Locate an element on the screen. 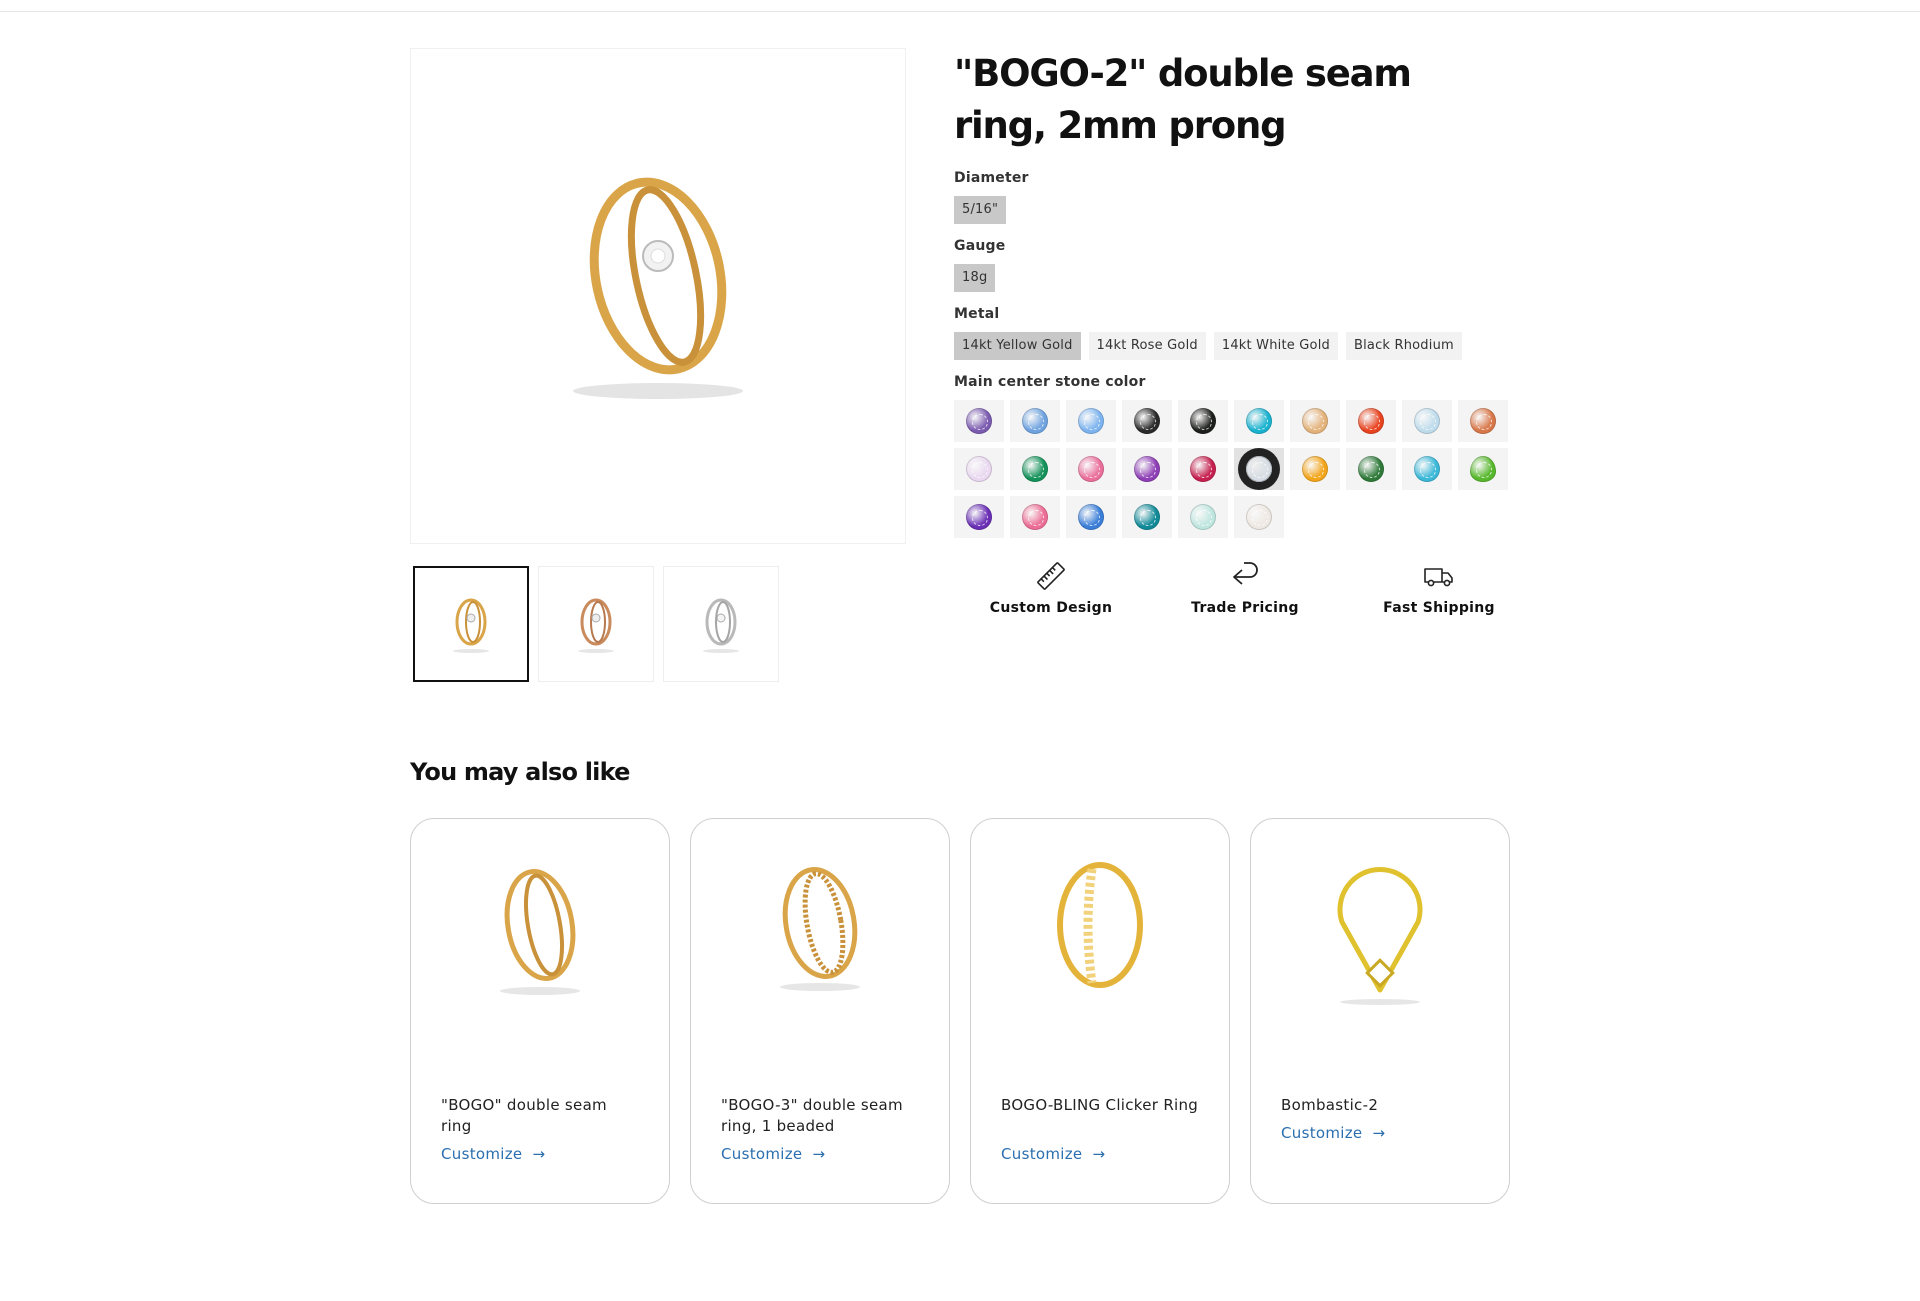 Image resolution: width=1920 pixels, height=1301 pixels. ring-thumb-icon is located at coordinates (596, 625).